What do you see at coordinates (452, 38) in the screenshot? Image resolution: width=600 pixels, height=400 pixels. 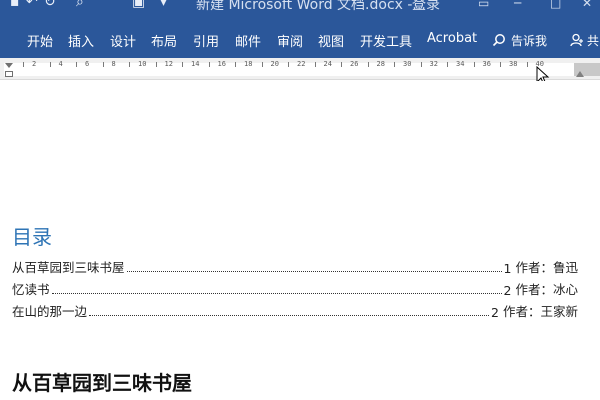 I see `tab-acrobat: Acrobat` at bounding box center [452, 38].